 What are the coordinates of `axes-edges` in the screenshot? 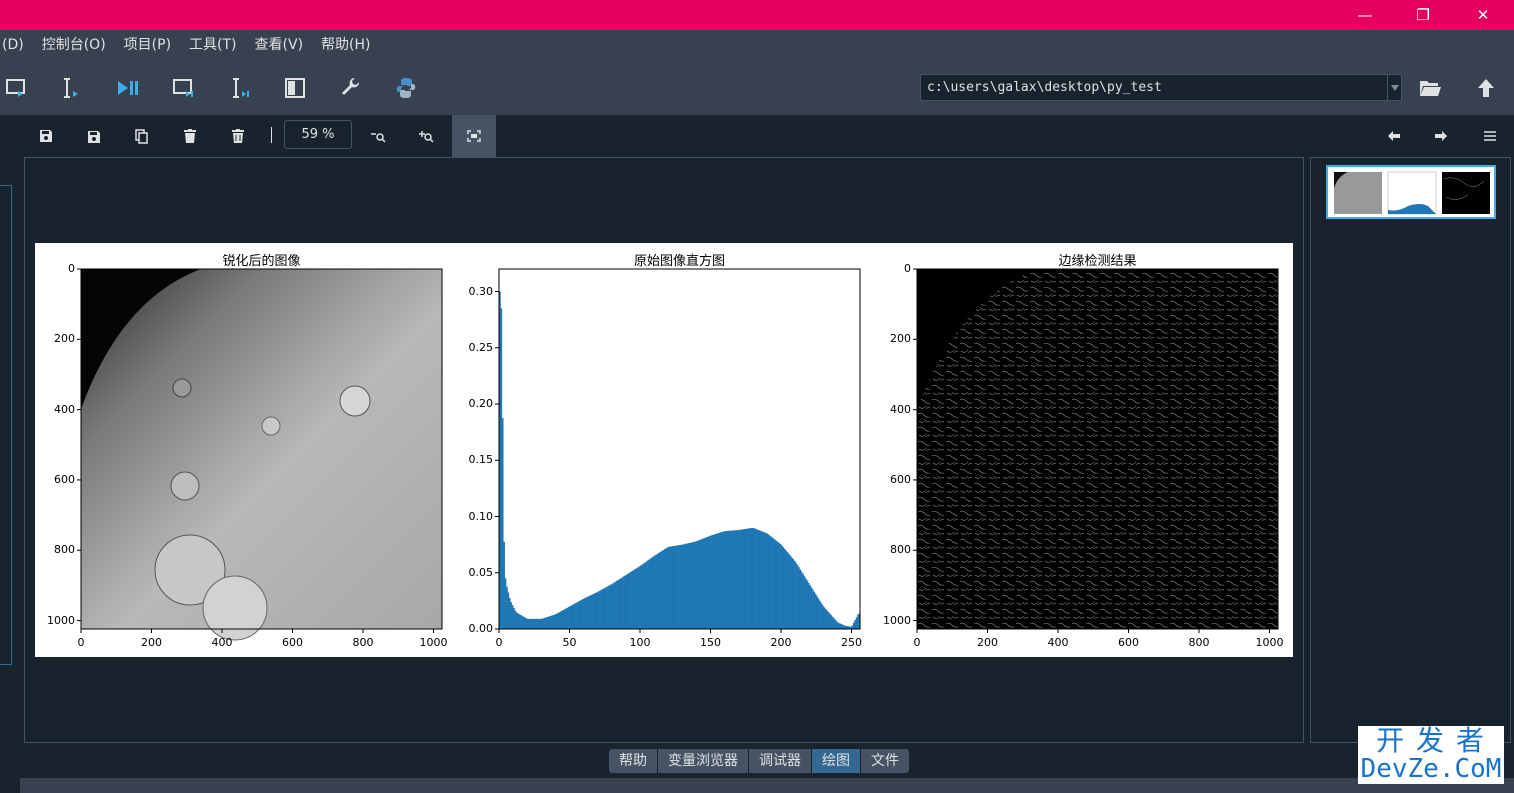 It's located at (1097, 449).